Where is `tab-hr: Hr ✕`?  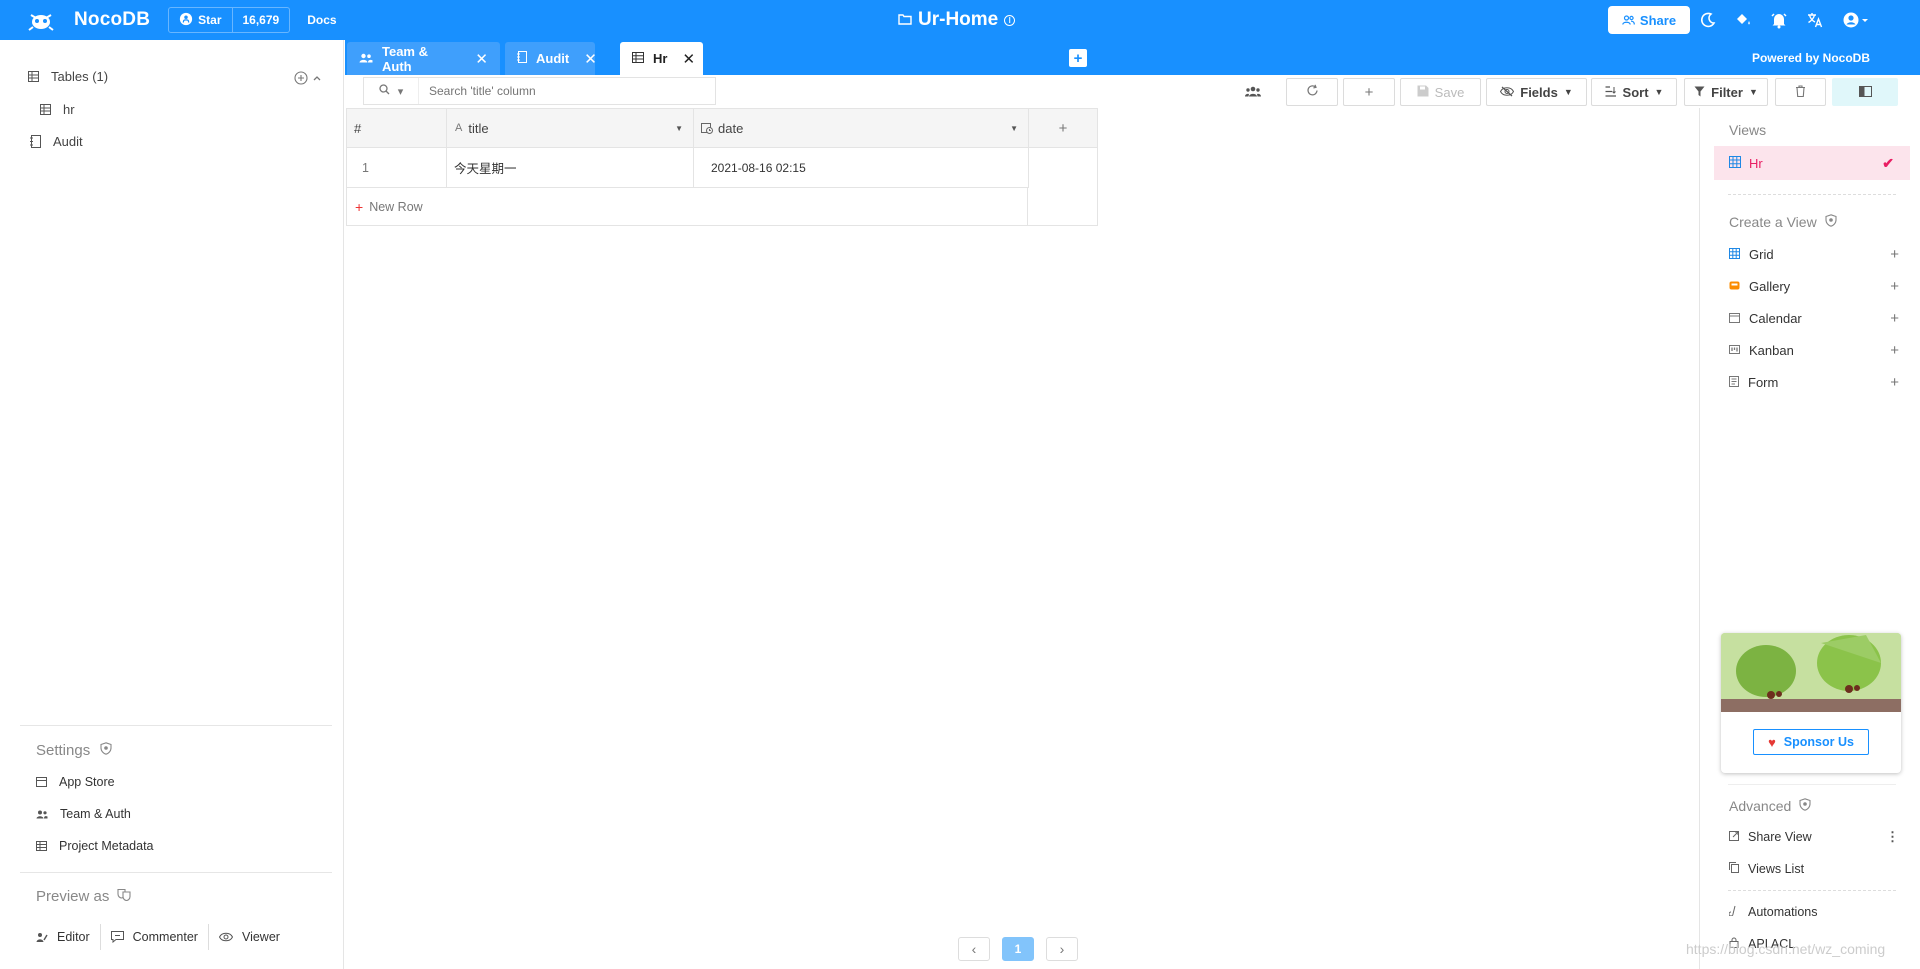 tab-hr: Hr ✕ is located at coordinates (661, 58).